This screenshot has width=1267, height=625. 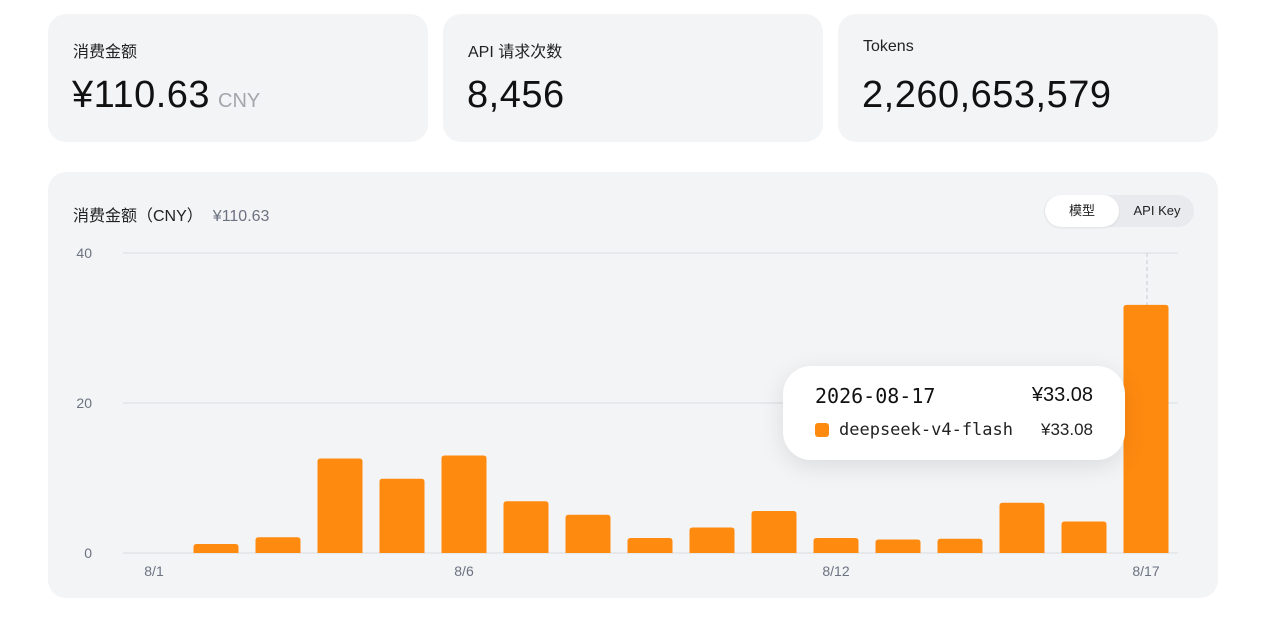 I want to click on tooltip-series-name: deepseek-v4-flash, so click(x=926, y=430).